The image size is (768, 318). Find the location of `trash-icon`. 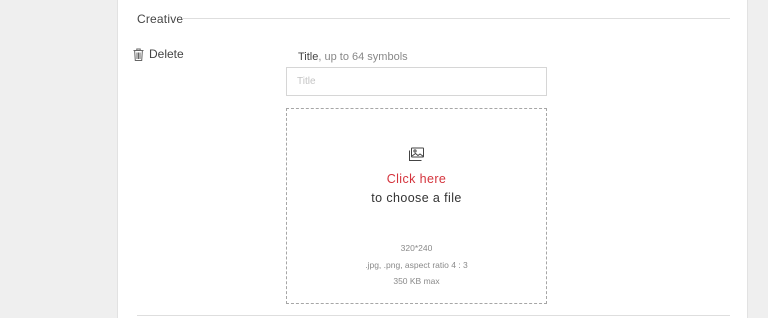

trash-icon is located at coordinates (138, 54).